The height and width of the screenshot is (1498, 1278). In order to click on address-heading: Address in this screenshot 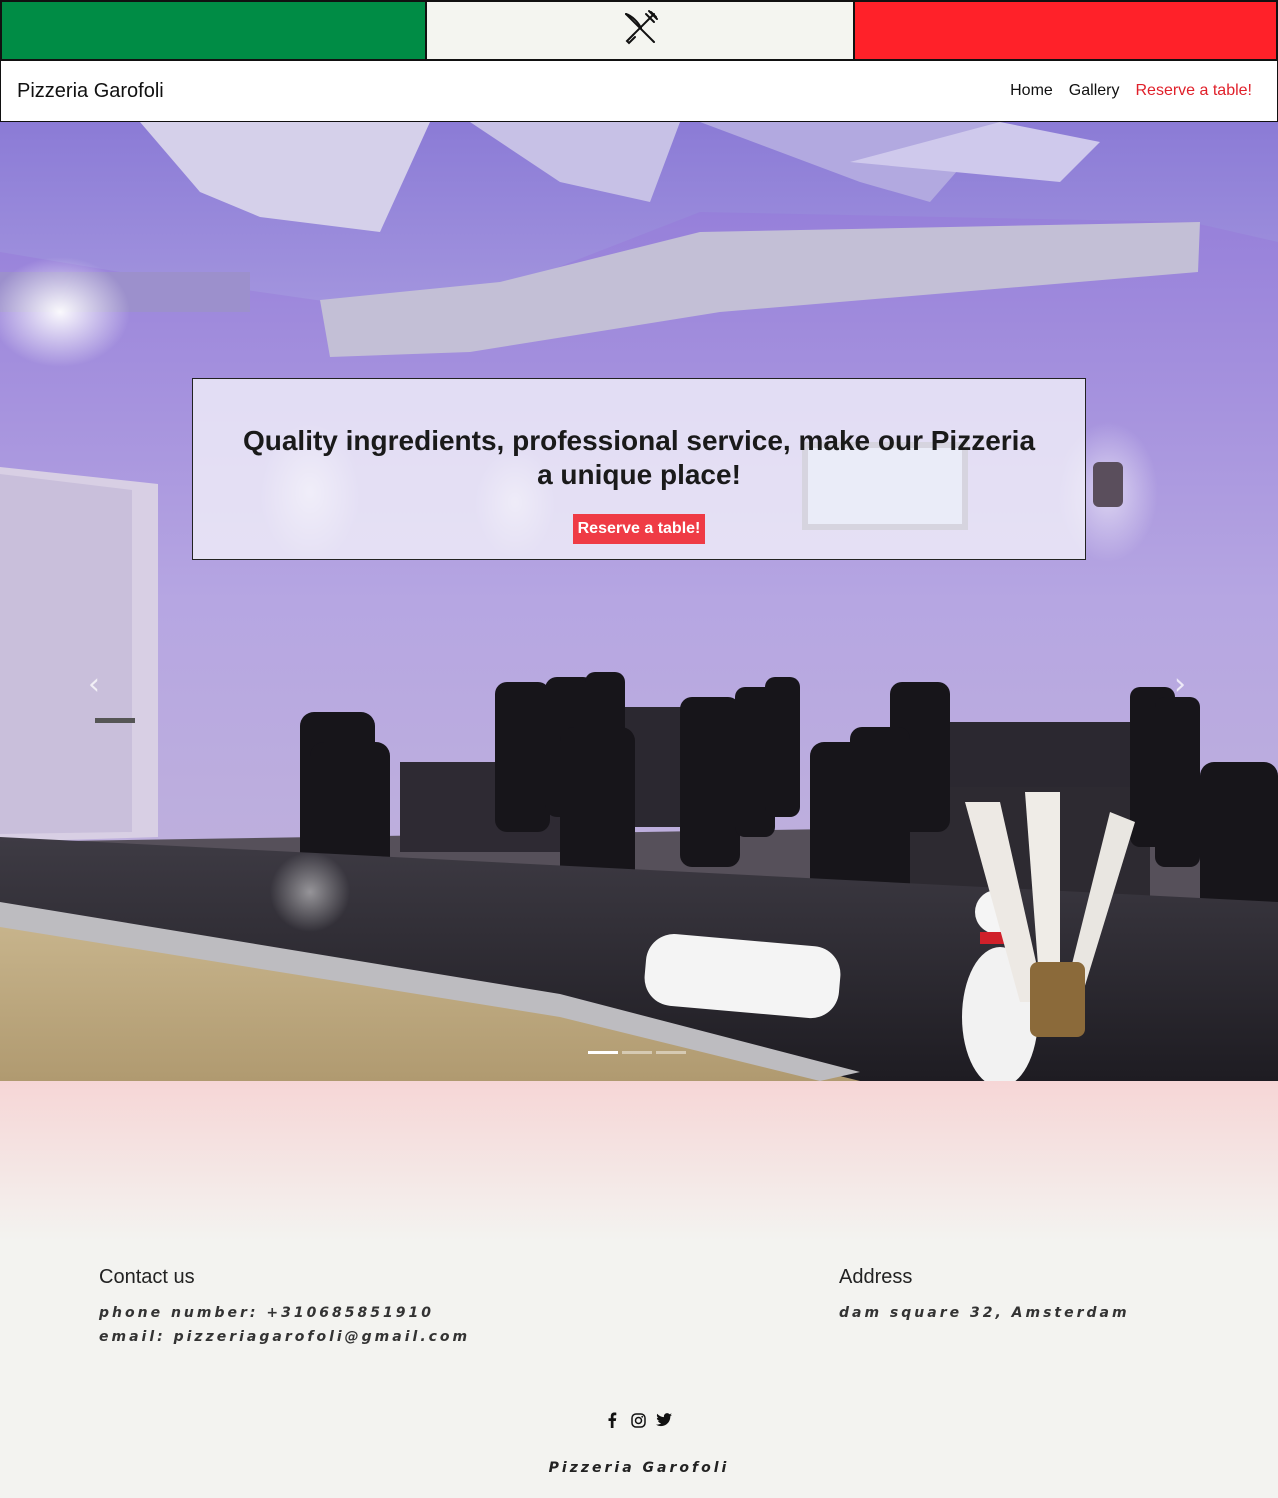, I will do `click(876, 1277)`.